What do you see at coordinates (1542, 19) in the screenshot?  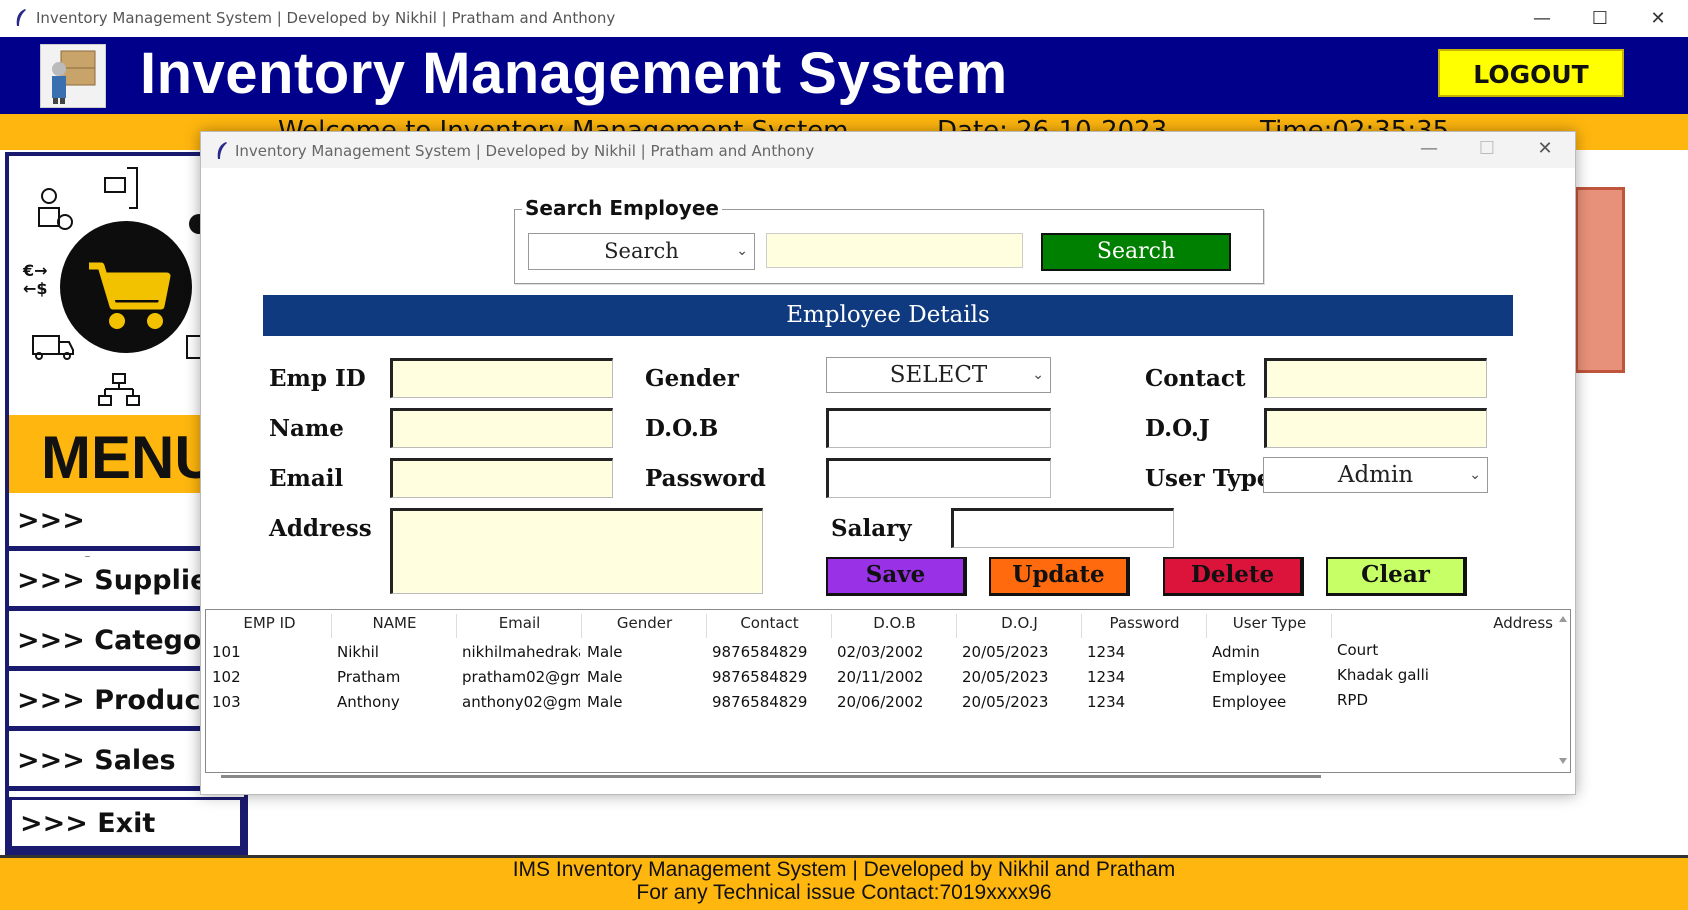 I see `minimize-button: —` at bounding box center [1542, 19].